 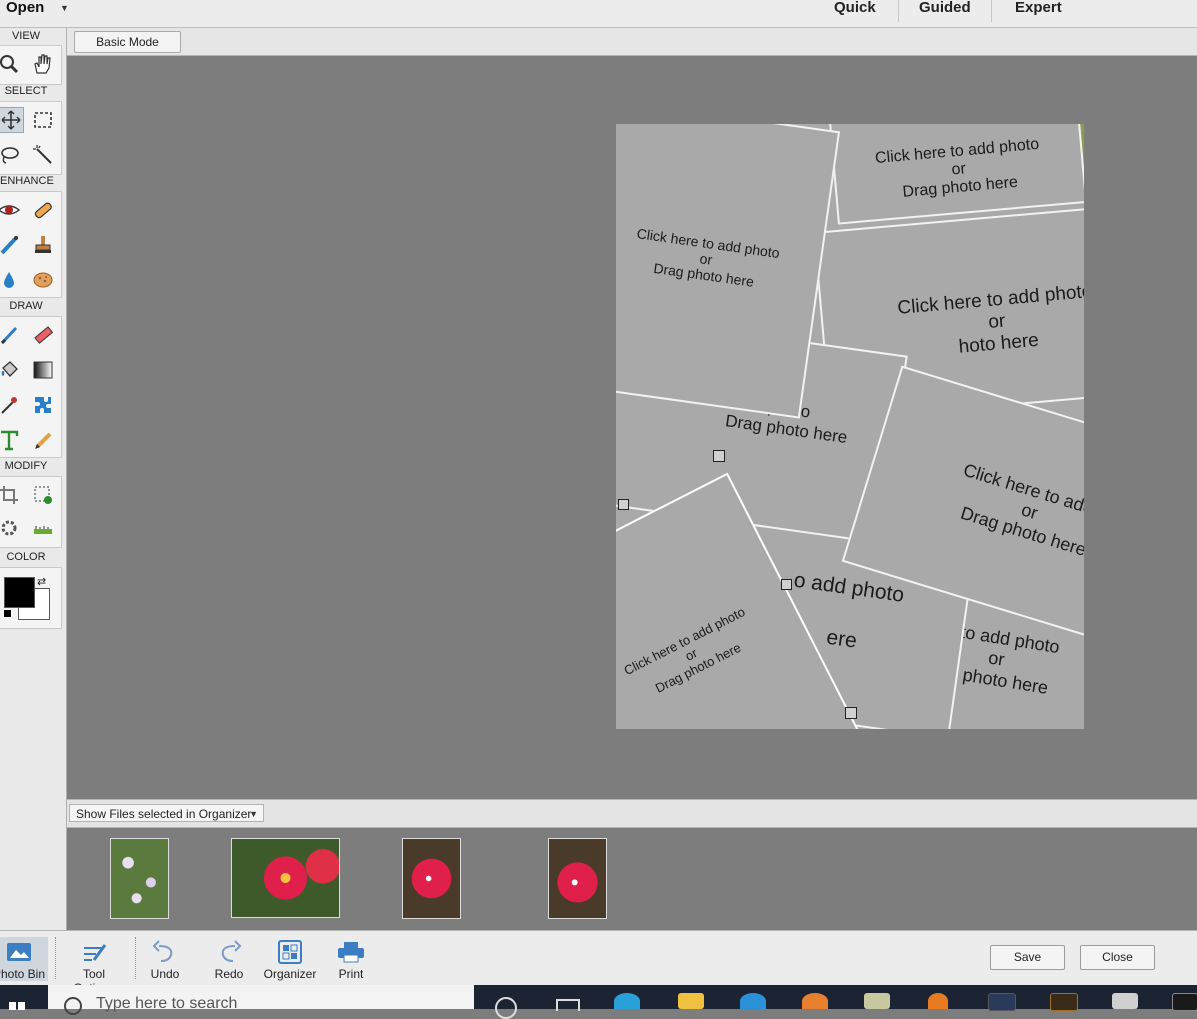 What do you see at coordinates (26, 557) in the screenshot?
I see `section-color-label: COLOR` at bounding box center [26, 557].